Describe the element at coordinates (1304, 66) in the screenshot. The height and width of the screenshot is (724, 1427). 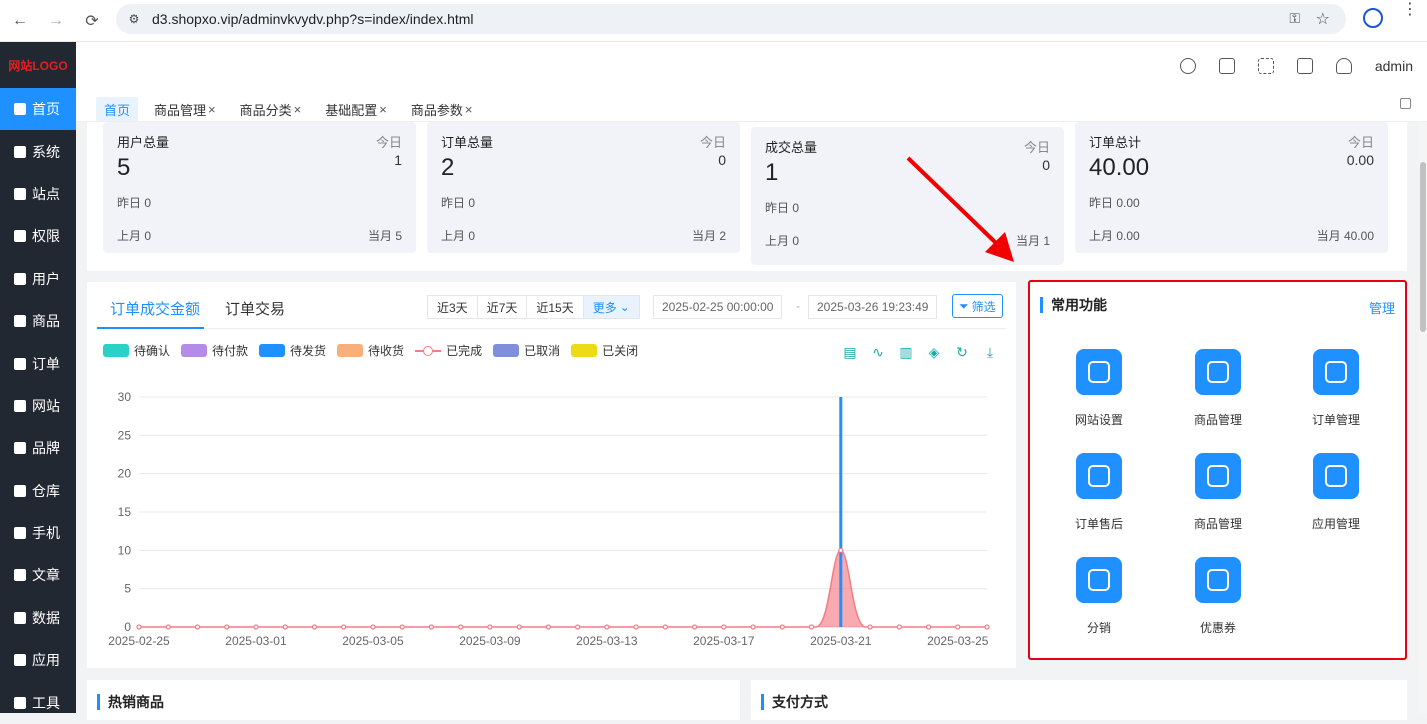
I see `home-icon` at that location.